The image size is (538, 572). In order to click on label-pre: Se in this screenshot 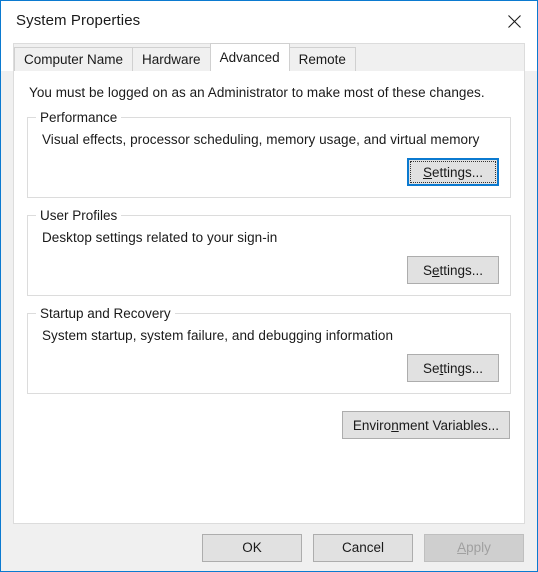, I will do `click(431, 368)`.